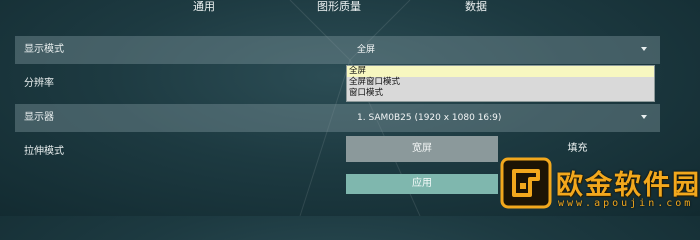  What do you see at coordinates (337, 118) in the screenshot?
I see `monitor-row: 显示器 1. SAM0B25 (1920 x 1080 16:9)` at bounding box center [337, 118].